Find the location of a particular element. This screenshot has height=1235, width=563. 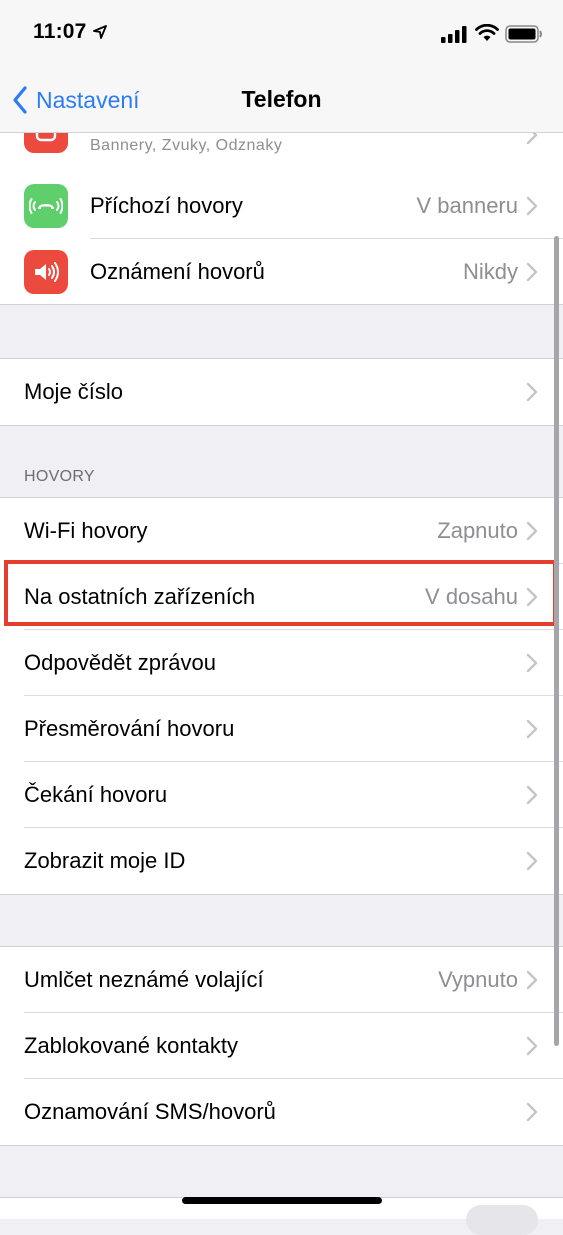

my-number-group: Moje číslo is located at coordinates (281, 392).